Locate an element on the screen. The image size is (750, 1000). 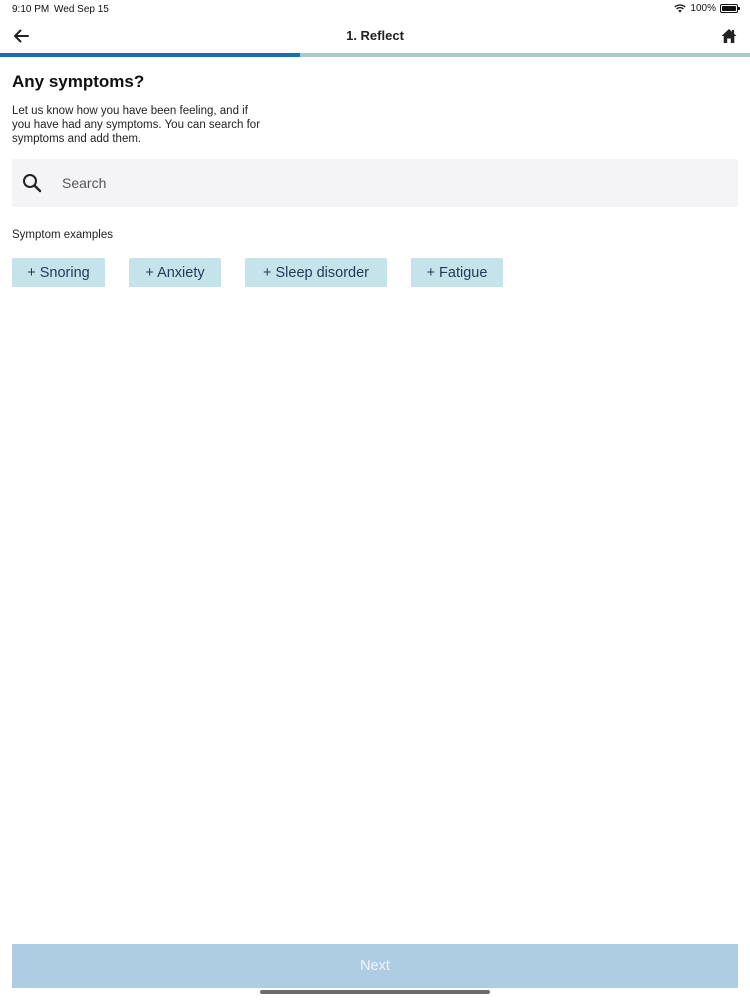
wifi-icon is located at coordinates (680, 8).